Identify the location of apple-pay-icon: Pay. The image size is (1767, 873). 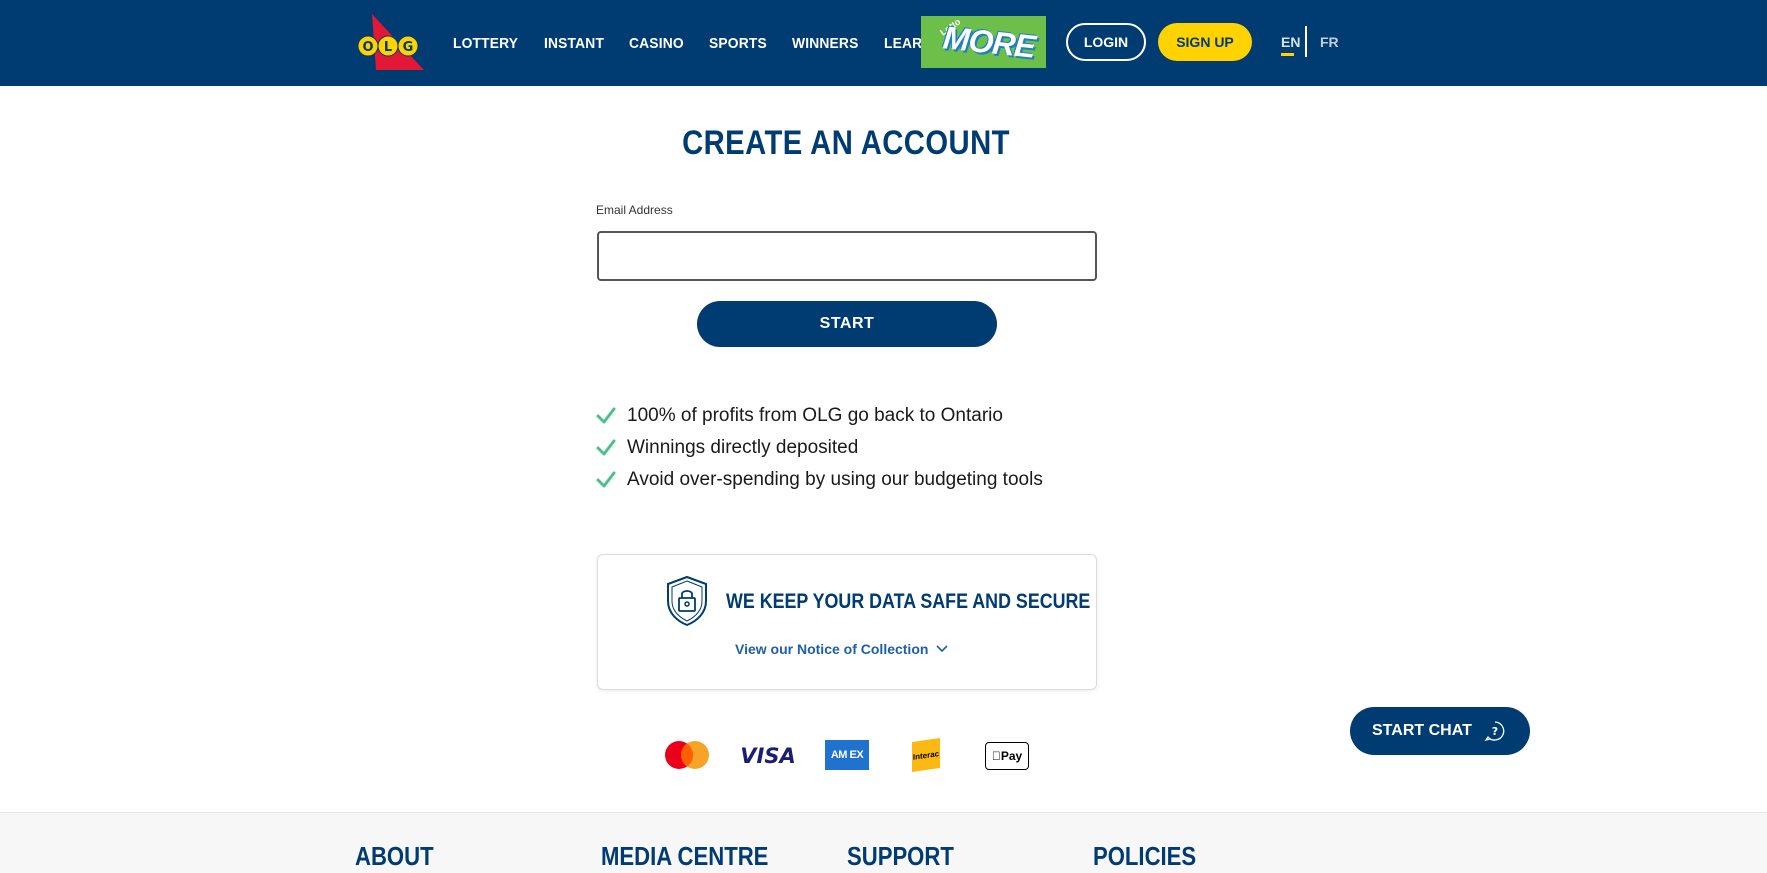
(1007, 756).